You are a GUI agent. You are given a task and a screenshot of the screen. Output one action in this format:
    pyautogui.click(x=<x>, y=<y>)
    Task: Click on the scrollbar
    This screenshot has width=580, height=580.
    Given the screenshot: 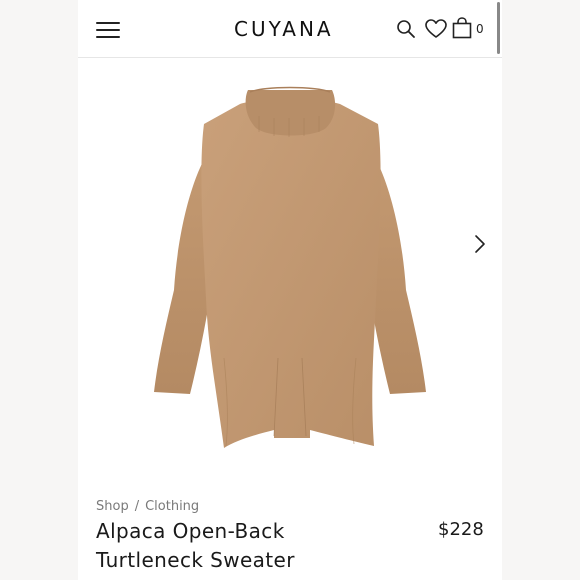 What is the action you would take?
    pyautogui.click(x=498, y=28)
    